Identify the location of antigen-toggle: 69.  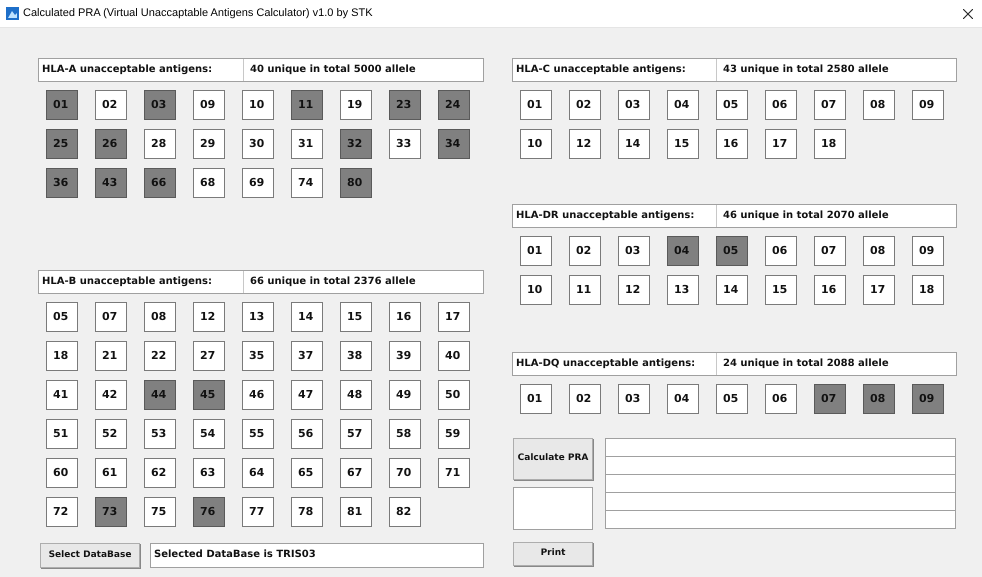
(258, 183).